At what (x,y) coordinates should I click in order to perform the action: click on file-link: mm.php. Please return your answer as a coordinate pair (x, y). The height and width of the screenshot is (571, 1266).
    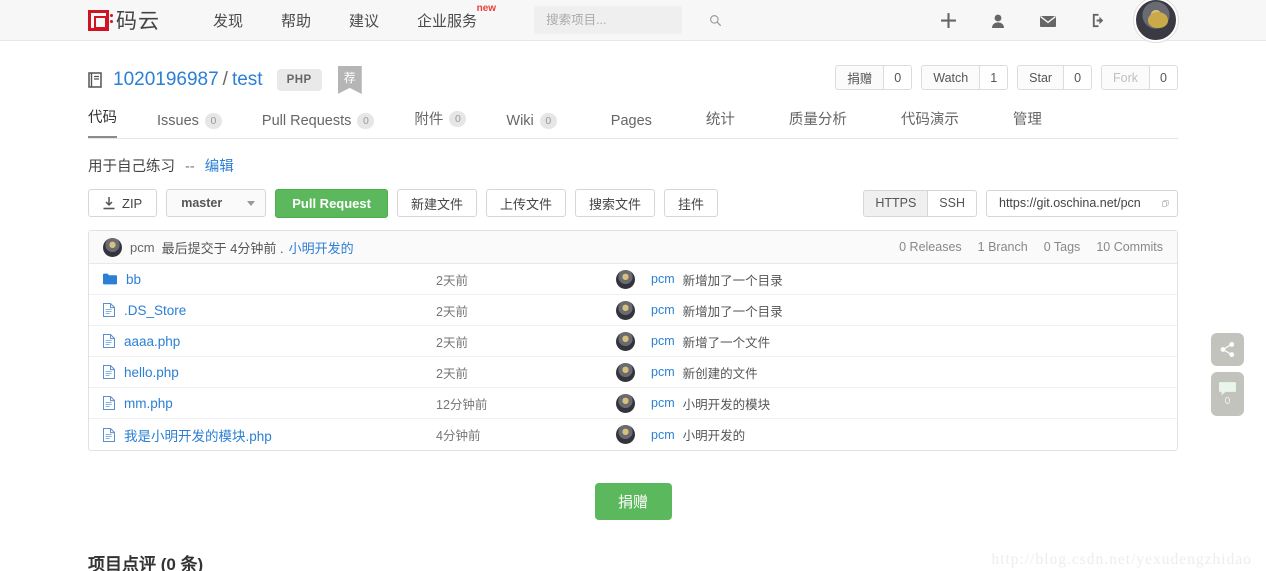
    Looking at the image, I should click on (148, 403).